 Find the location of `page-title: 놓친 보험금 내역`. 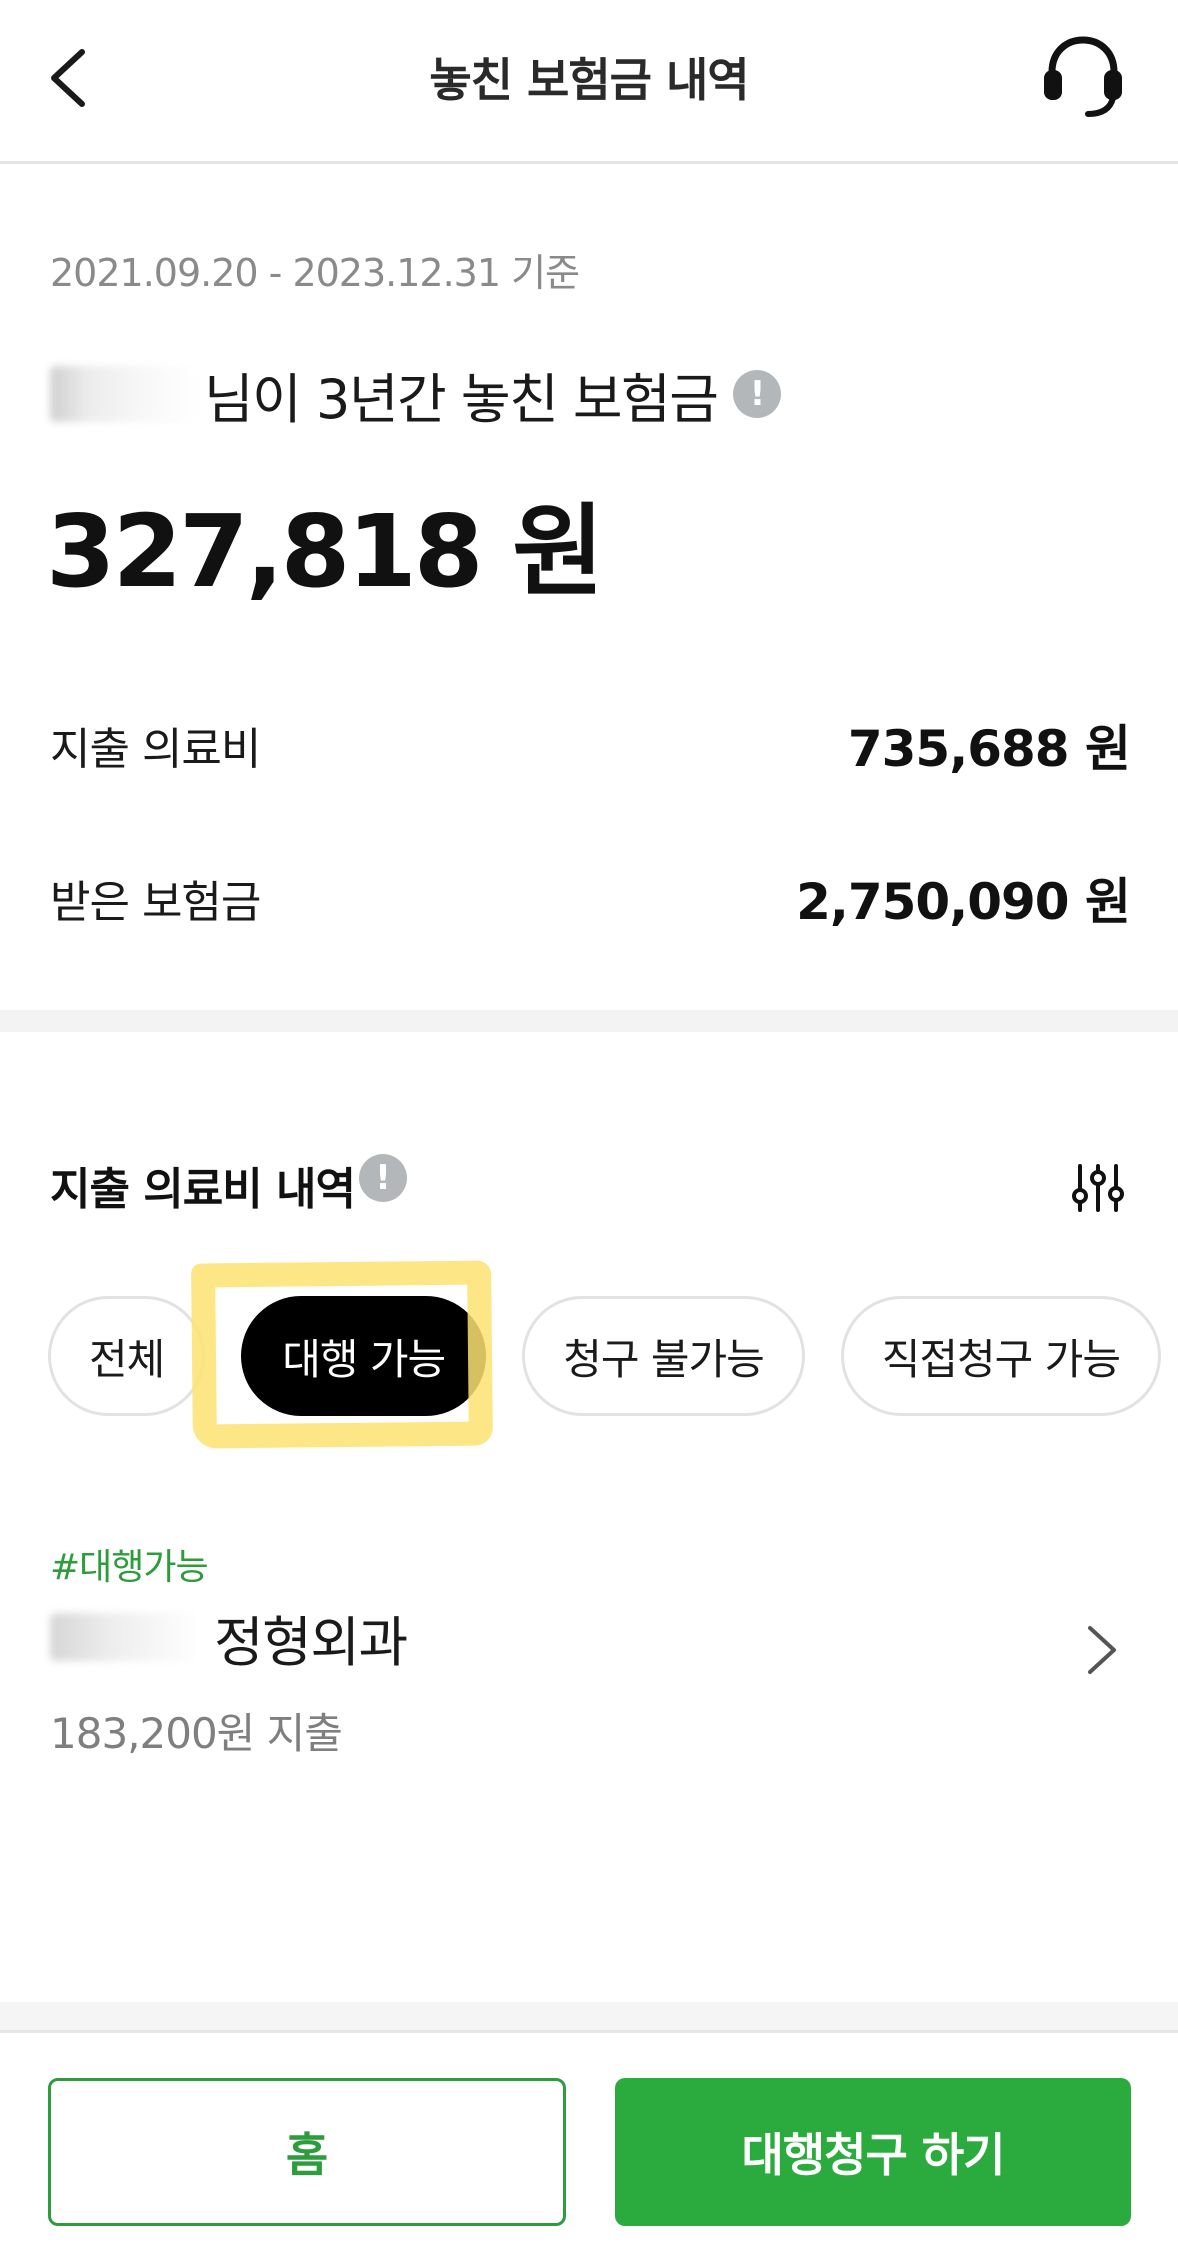

page-title: 놓친 보험금 내역 is located at coordinates (589, 80).